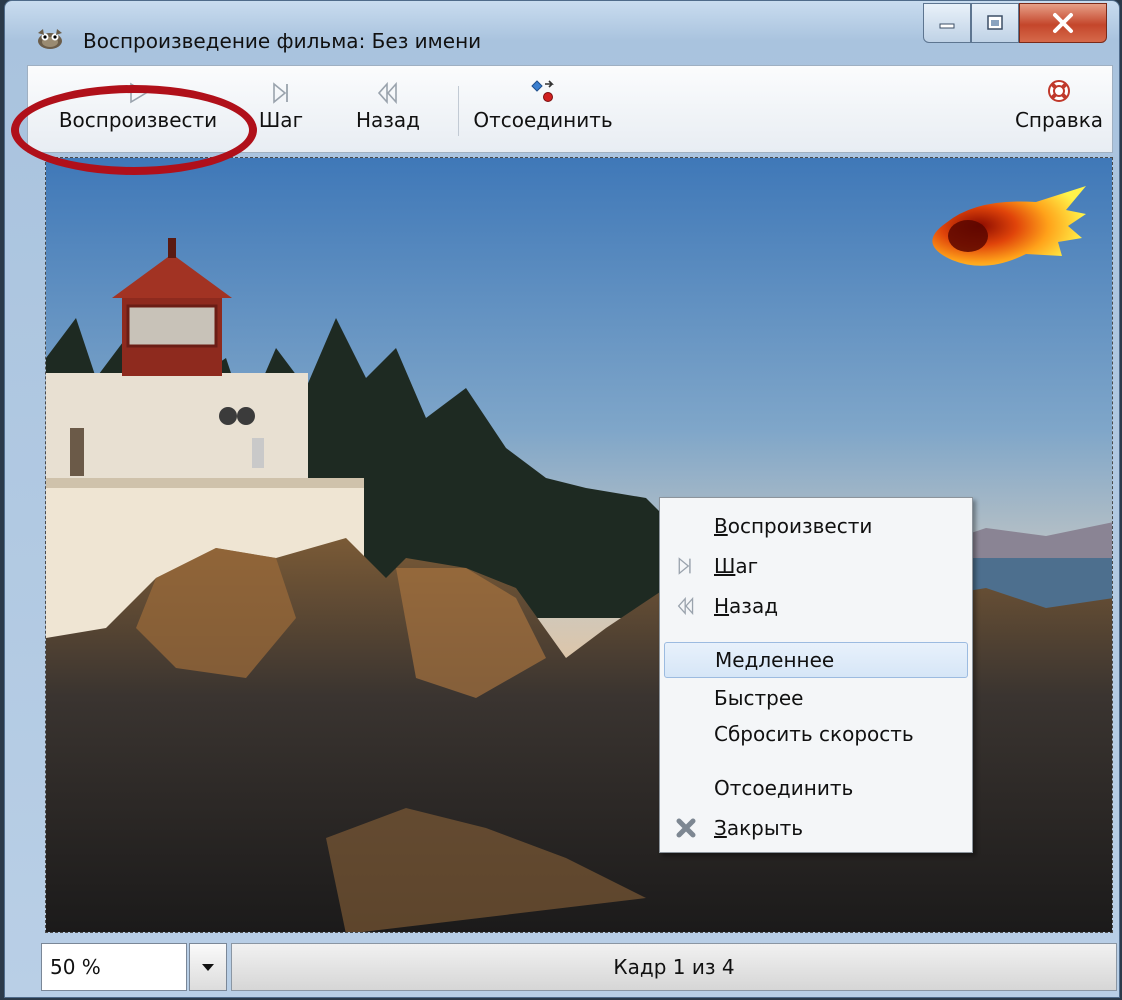  I want to click on maximize-button, so click(995, 23).